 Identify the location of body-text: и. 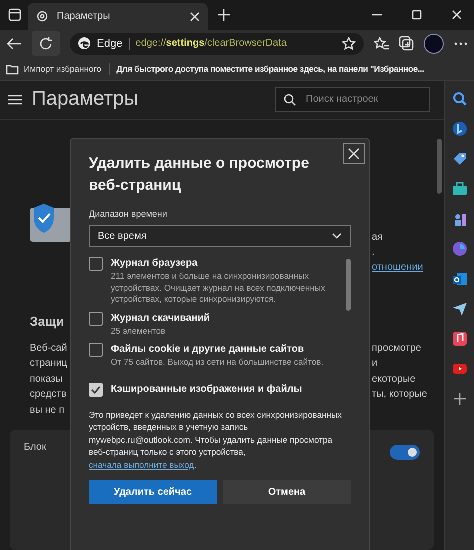
(375, 364).